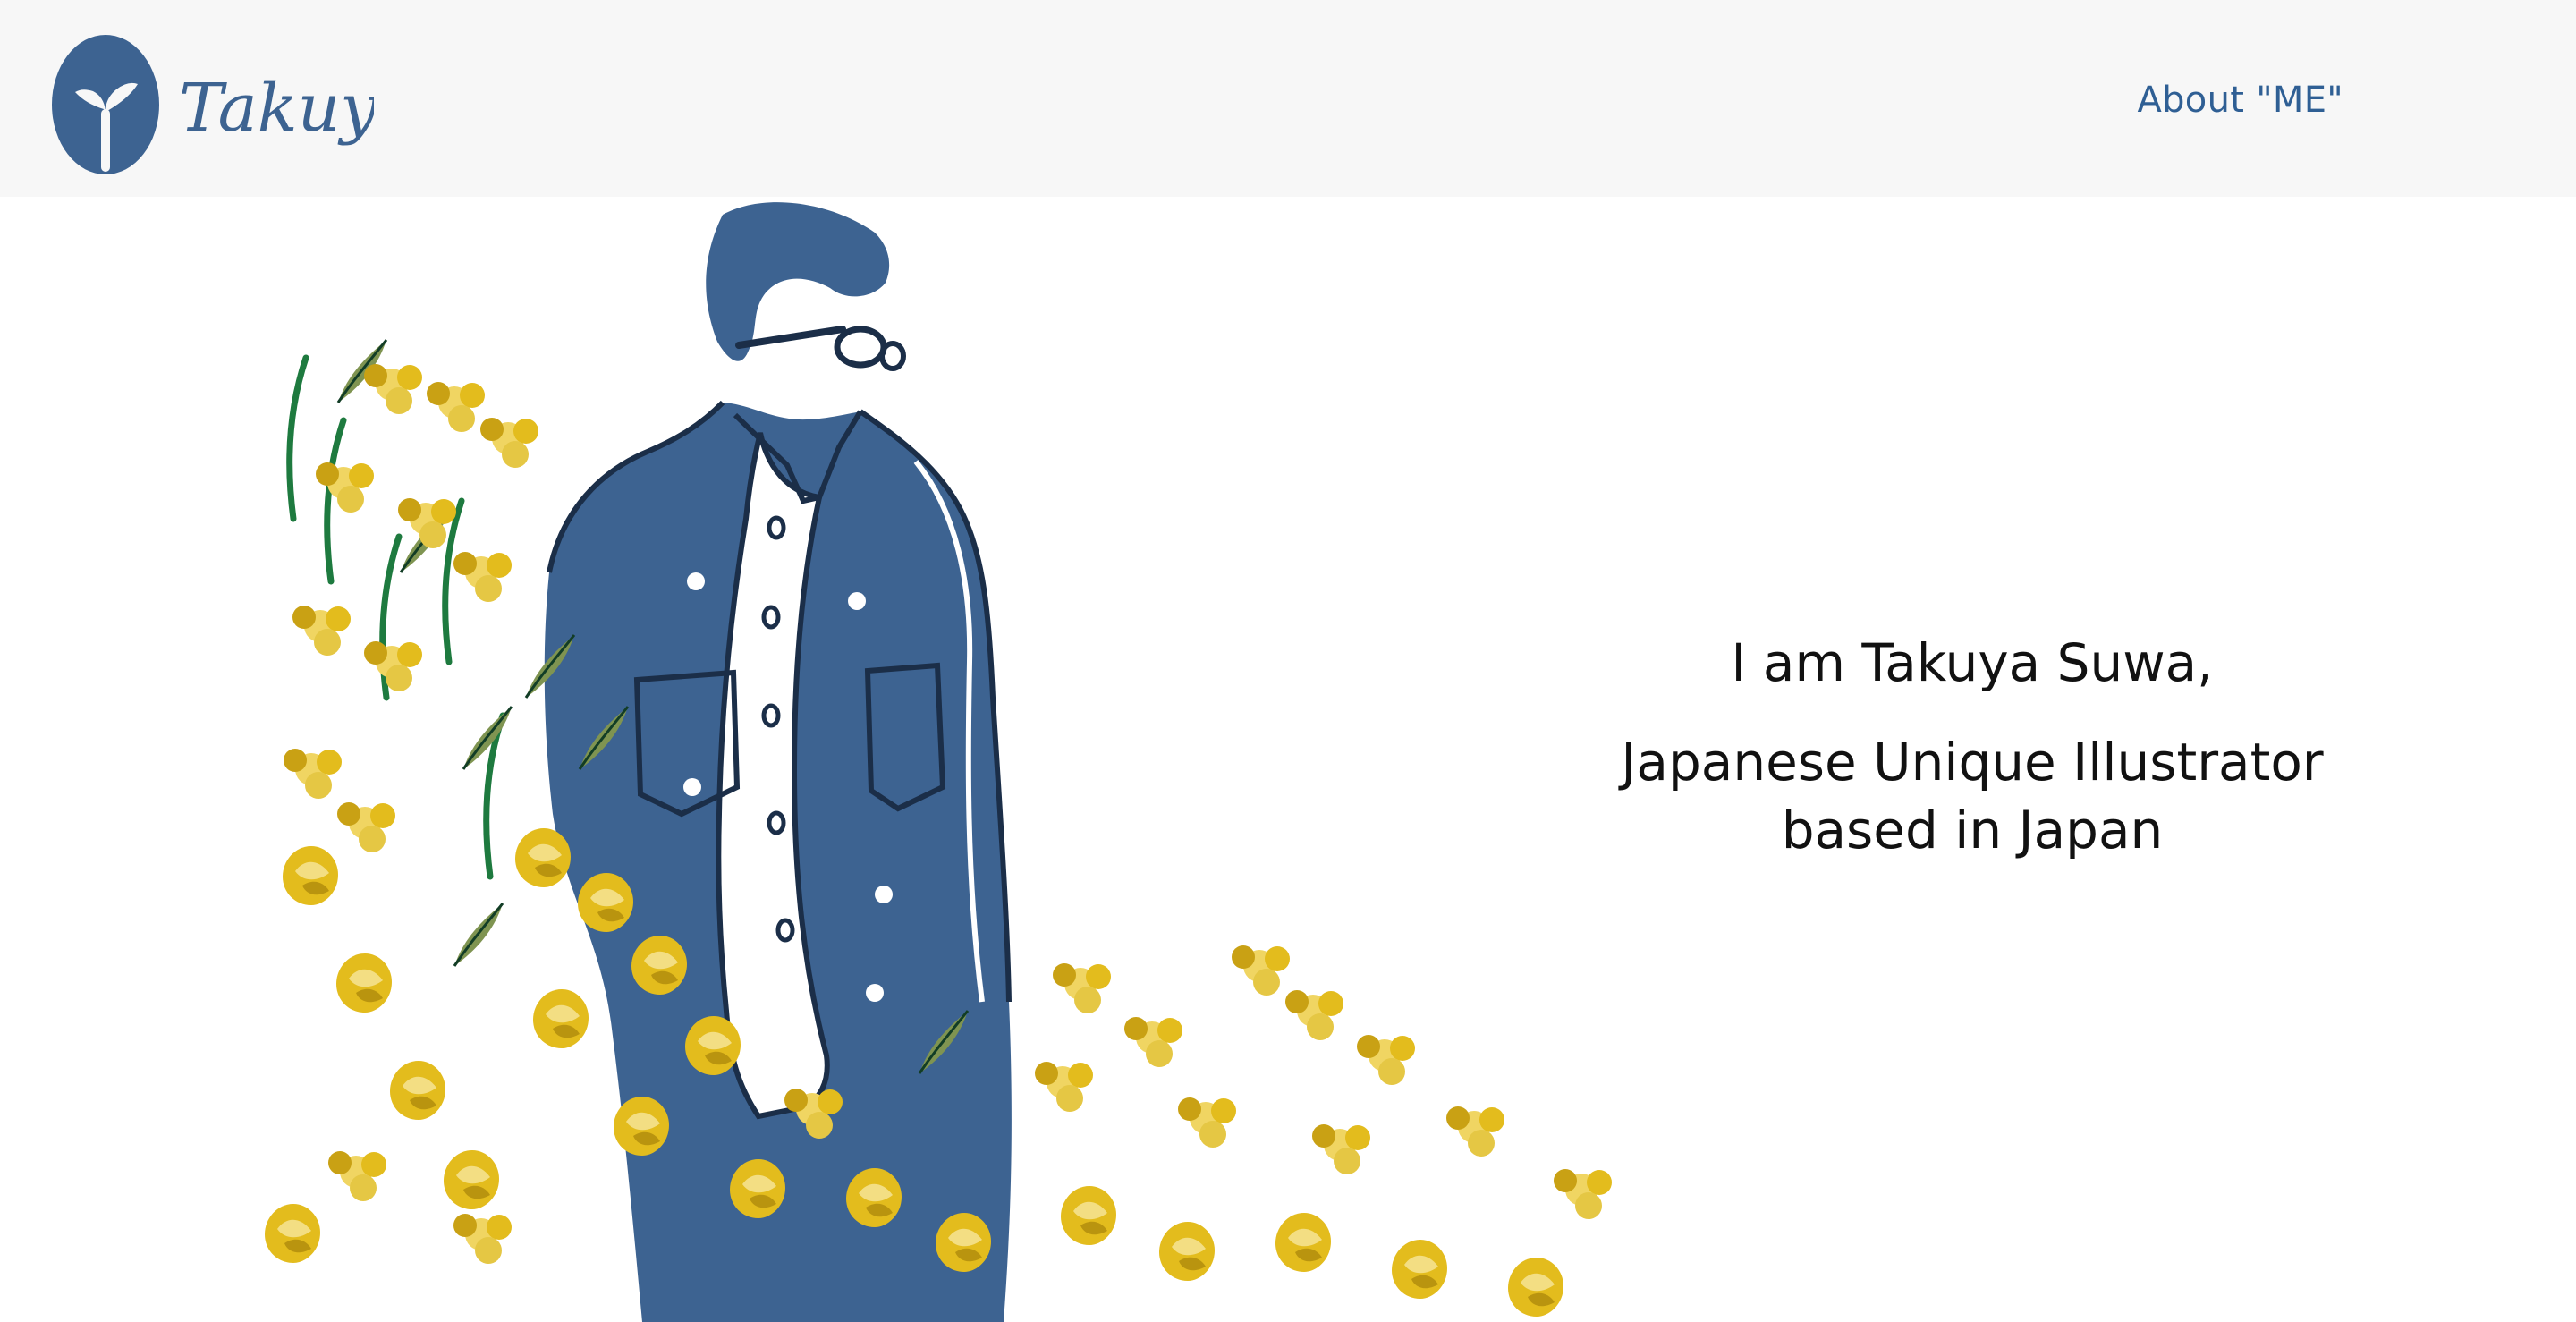 This screenshot has width=2576, height=1322. I want to click on intro-title-line2: based in Japan, so click(1972, 830).